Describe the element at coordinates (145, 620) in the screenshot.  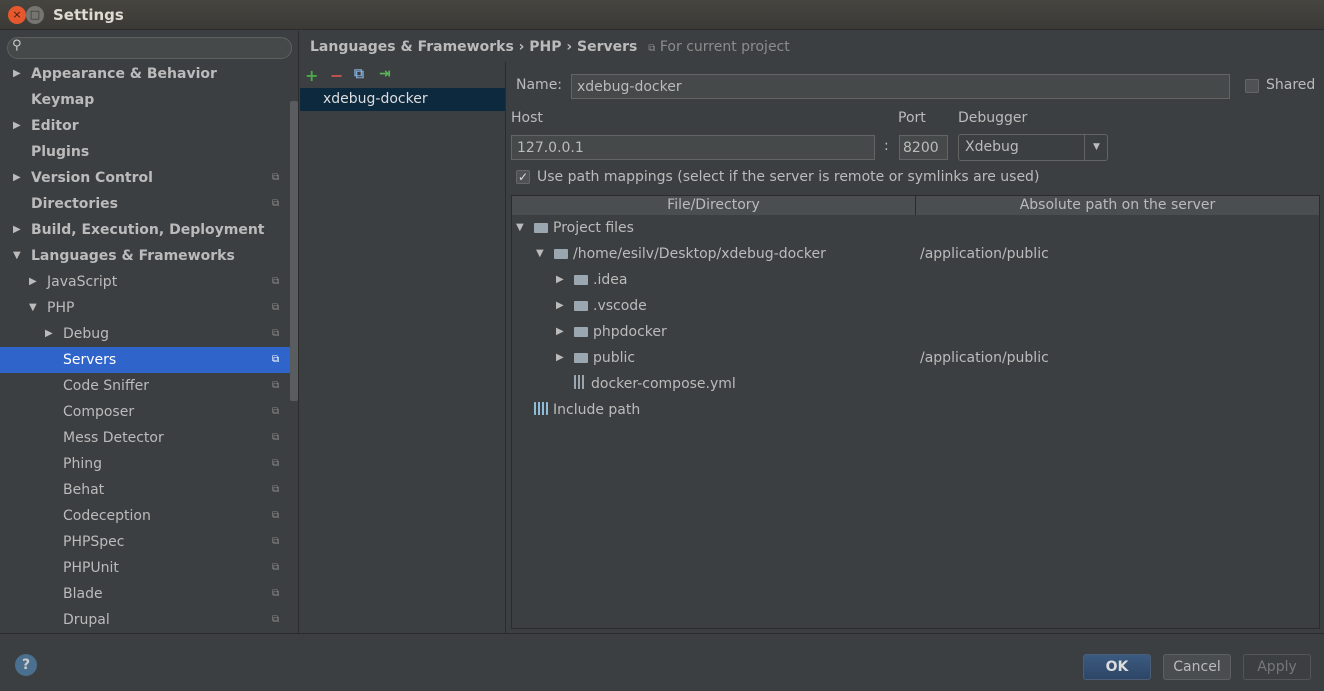
I see `sidebar-item-drupal: Drupal ⧉` at that location.